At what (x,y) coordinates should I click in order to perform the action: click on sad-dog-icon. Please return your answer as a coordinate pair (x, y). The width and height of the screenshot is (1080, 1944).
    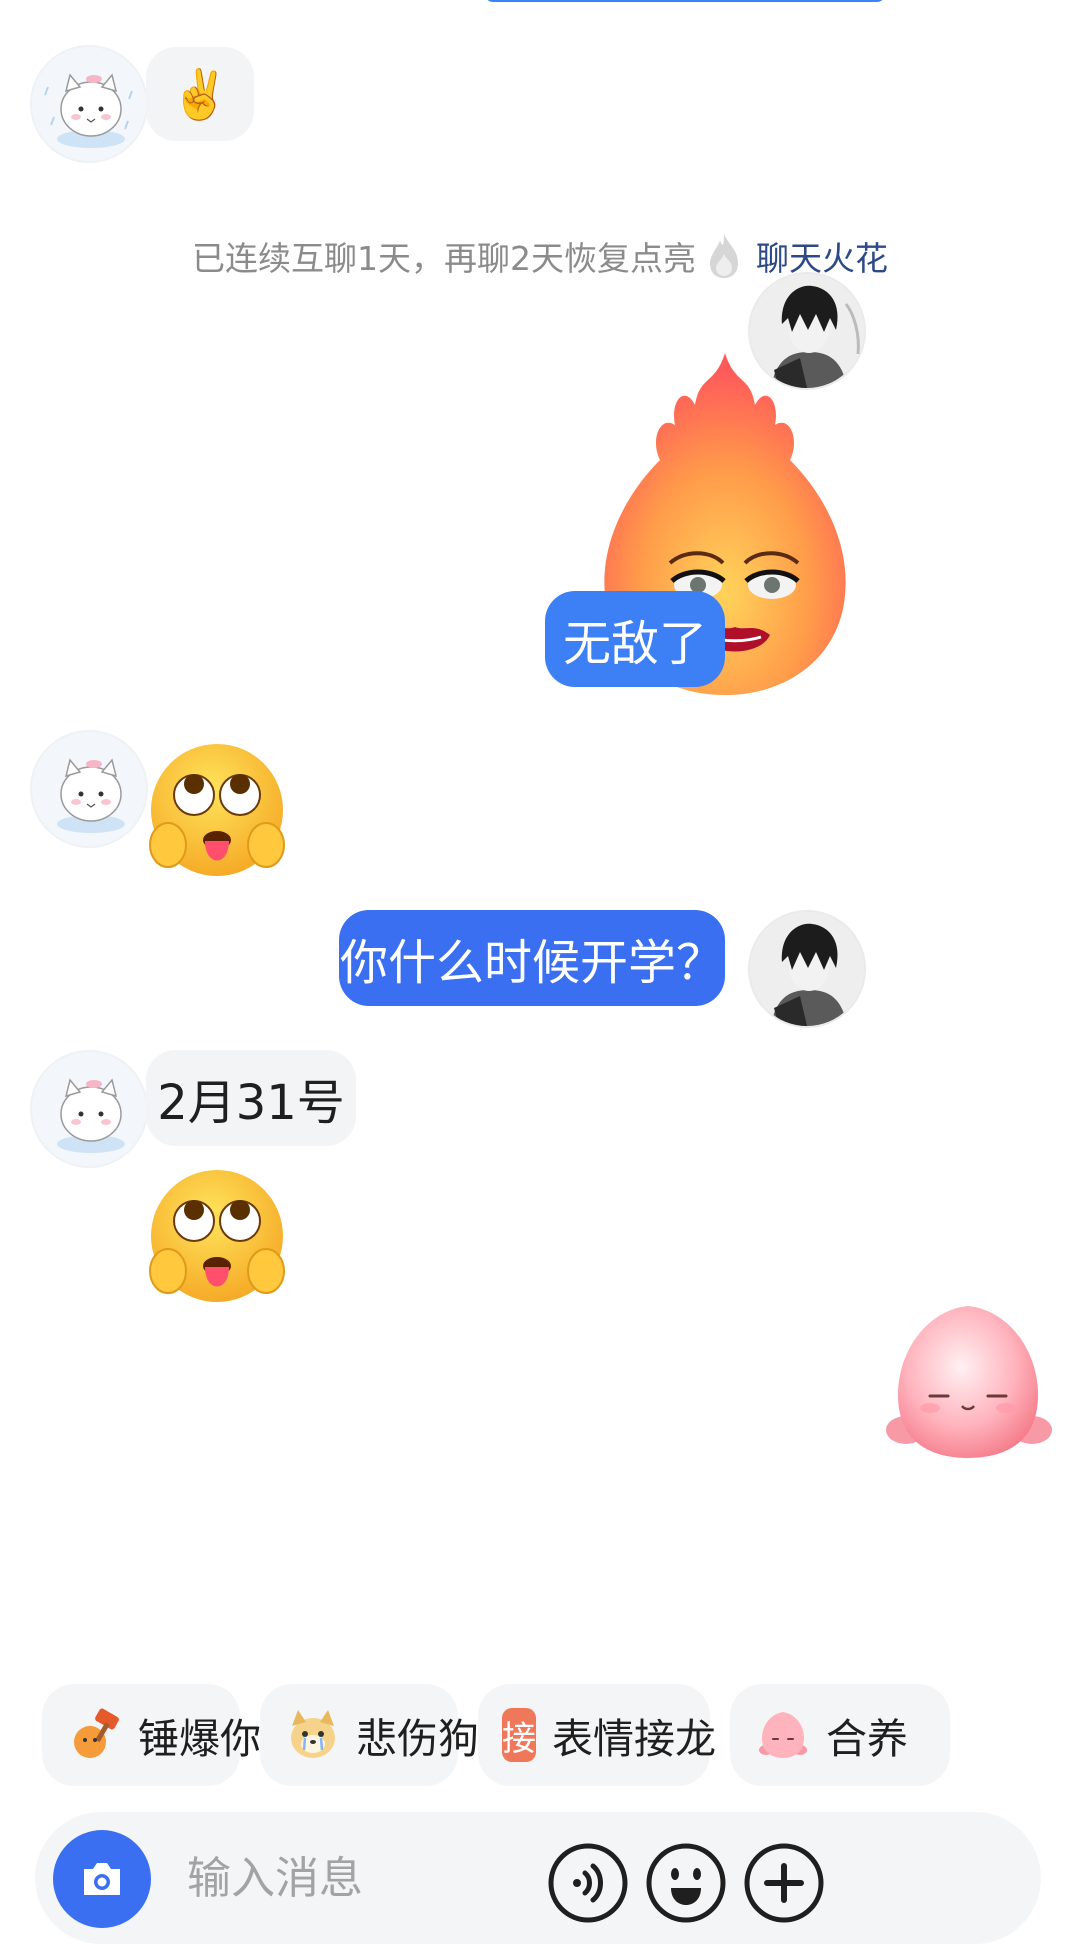
    Looking at the image, I should click on (313, 1734).